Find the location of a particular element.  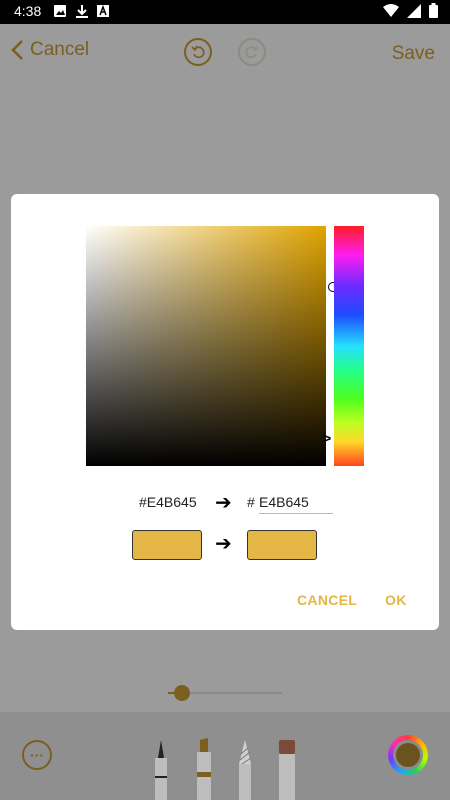

download-icon is located at coordinates (82, 11).